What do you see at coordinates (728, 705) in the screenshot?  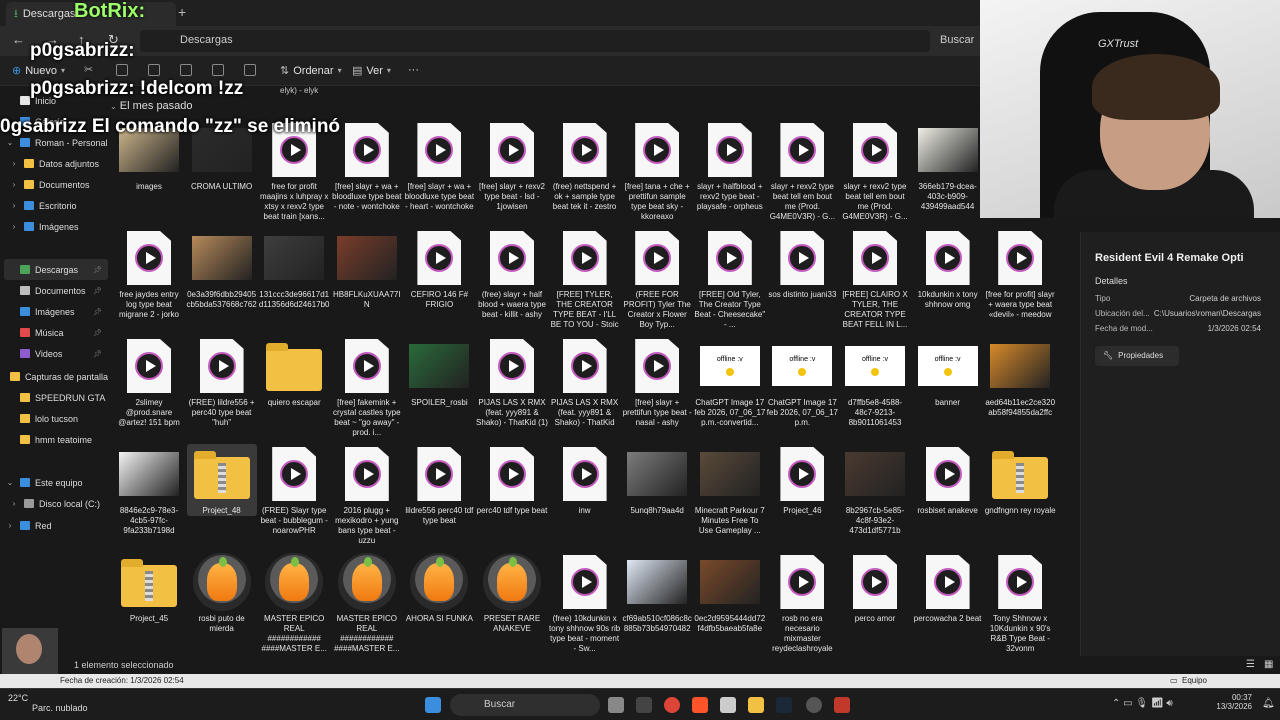 I see `store-icon` at bounding box center [728, 705].